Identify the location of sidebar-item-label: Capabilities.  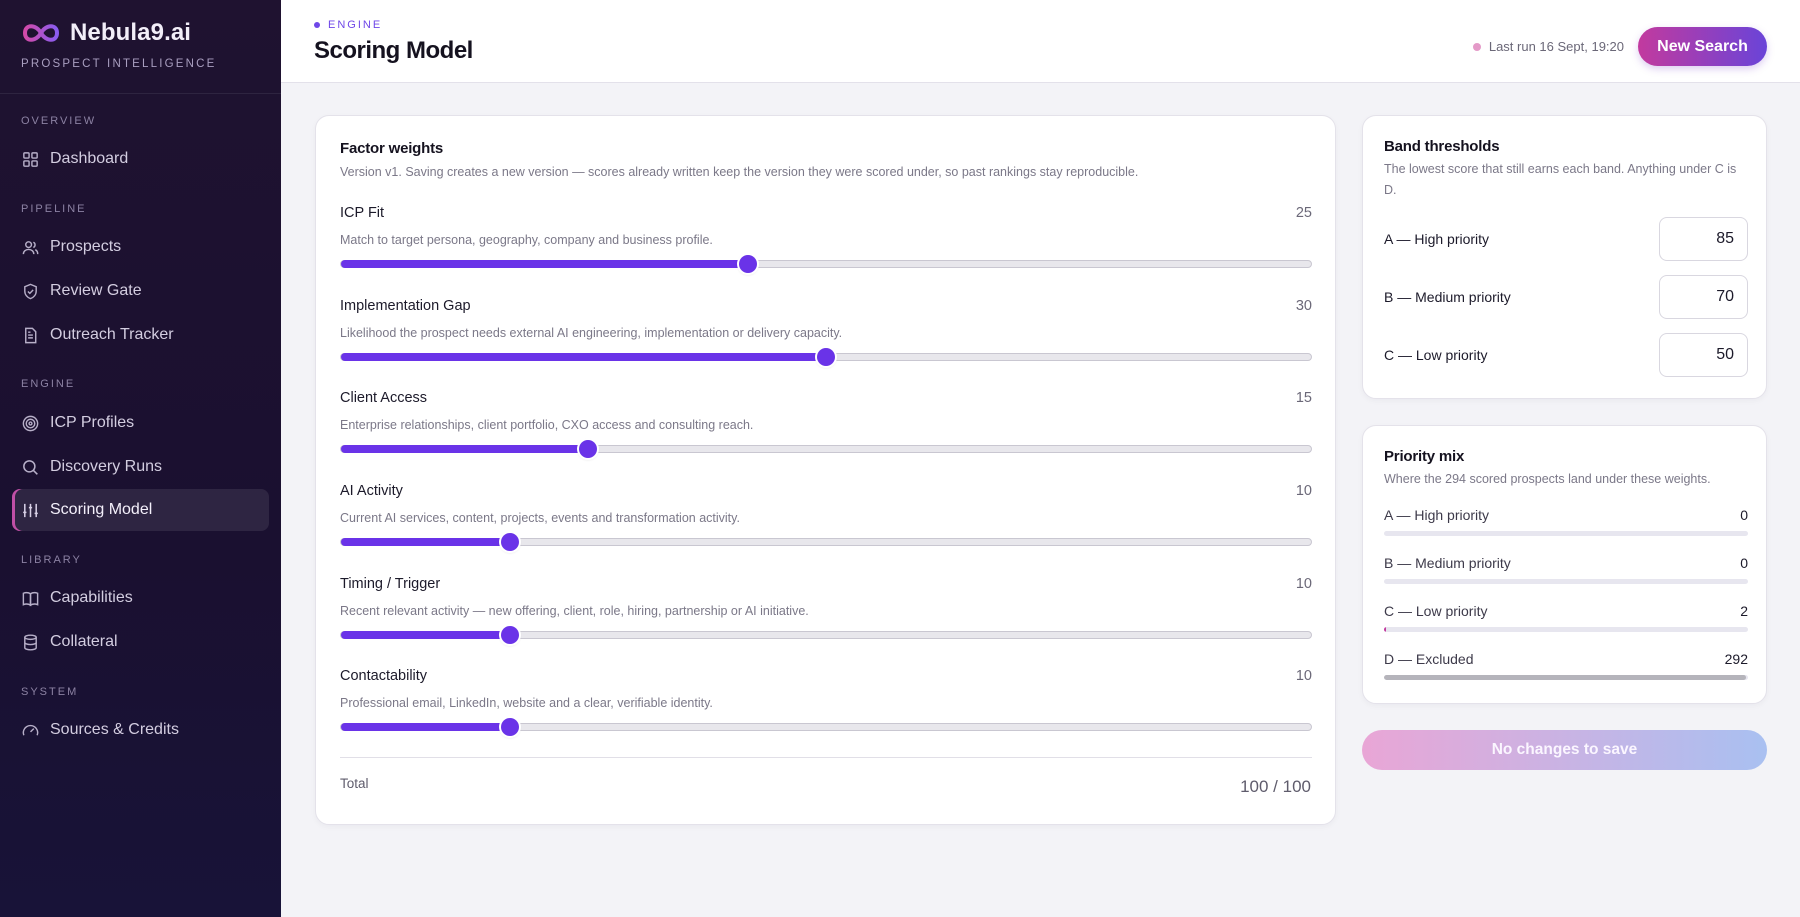
(91, 597).